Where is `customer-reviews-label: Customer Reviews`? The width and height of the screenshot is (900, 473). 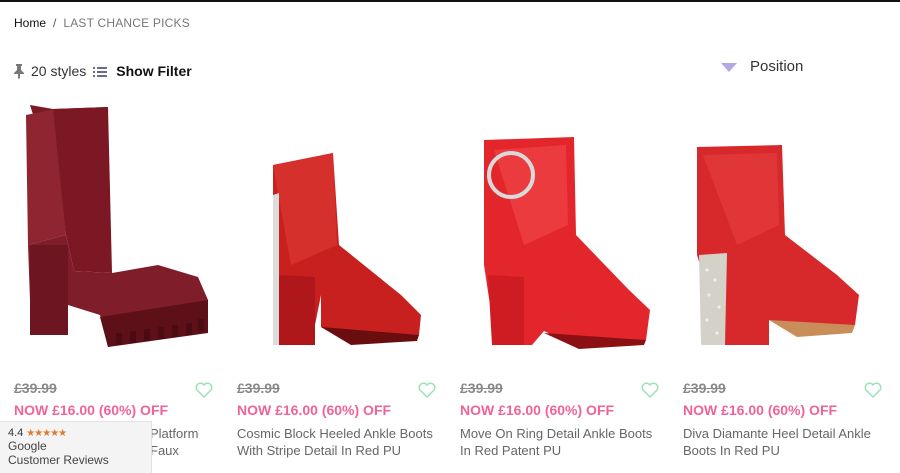
customer-reviews-label: Customer Reviews is located at coordinates (58, 460).